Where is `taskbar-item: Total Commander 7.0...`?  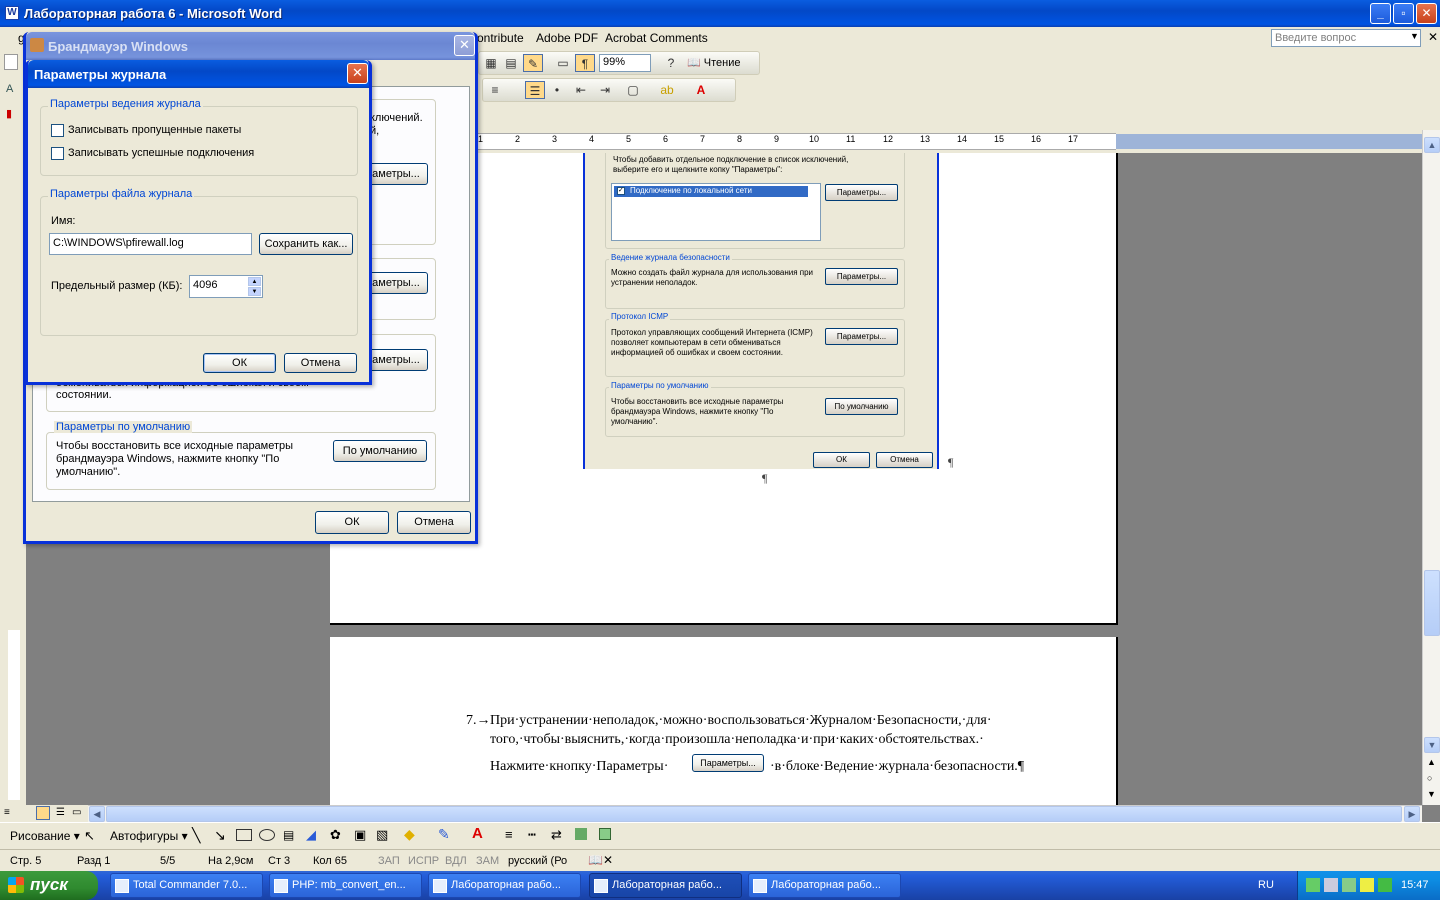
taskbar-item: Total Commander 7.0... is located at coordinates (186, 885).